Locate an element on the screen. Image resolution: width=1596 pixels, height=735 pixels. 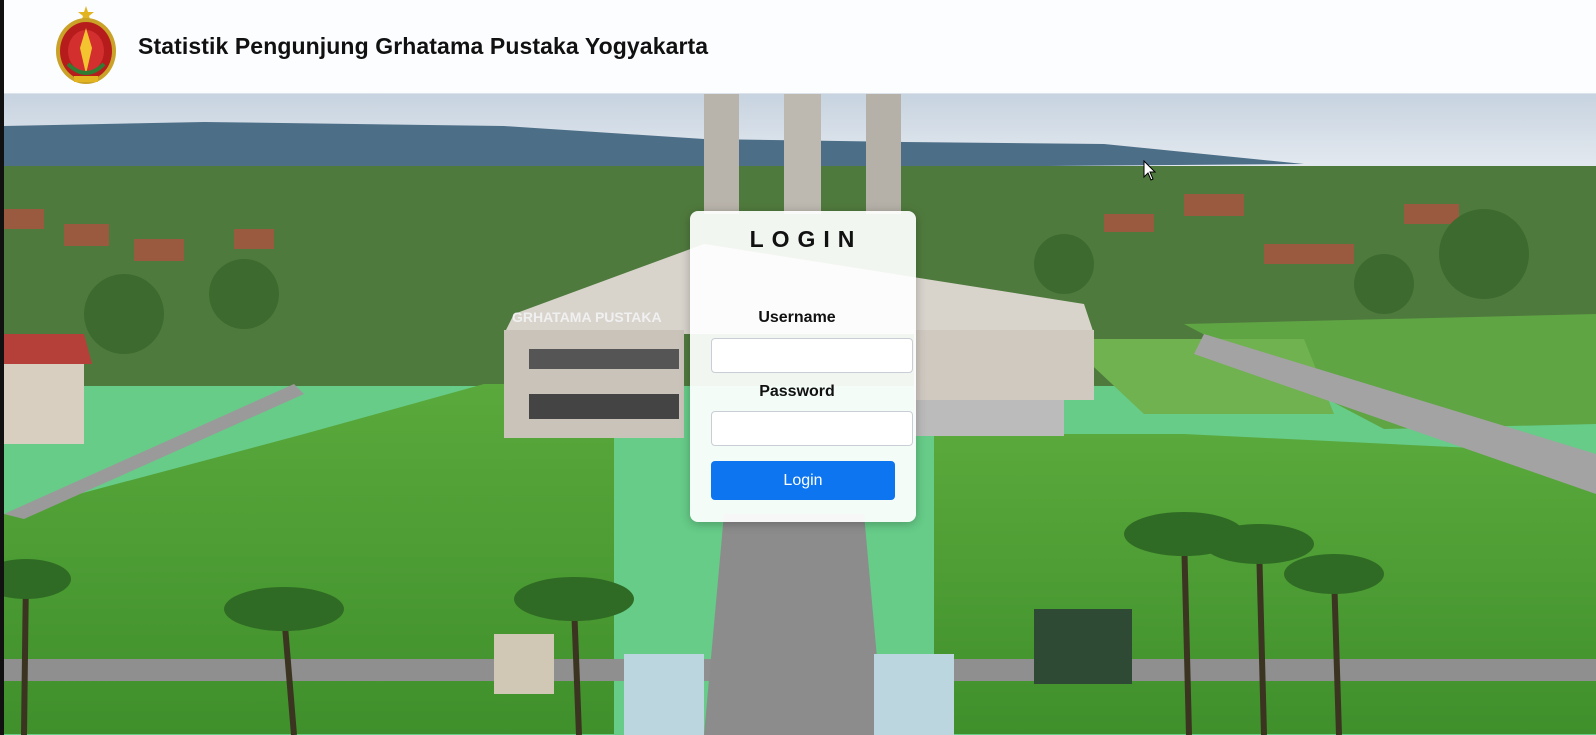
login-button: Login is located at coordinates (803, 480).